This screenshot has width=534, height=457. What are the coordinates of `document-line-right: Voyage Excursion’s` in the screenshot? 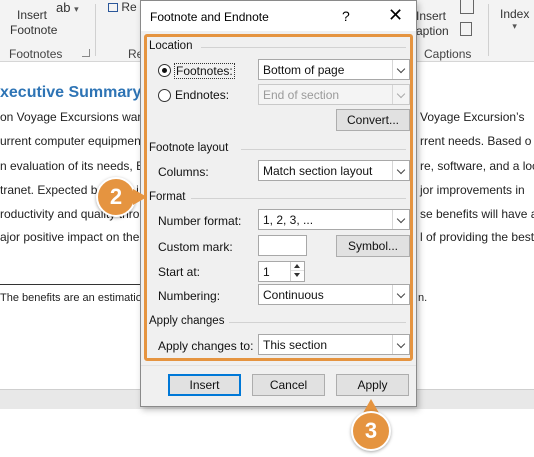 It's located at (472, 117).